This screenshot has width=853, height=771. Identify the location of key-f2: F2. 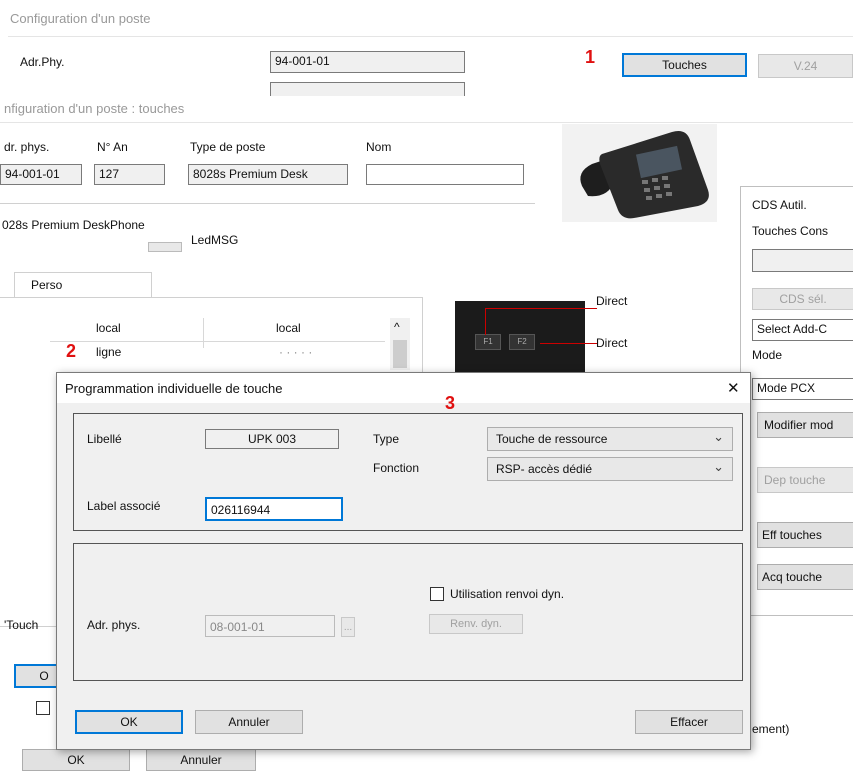
(522, 342).